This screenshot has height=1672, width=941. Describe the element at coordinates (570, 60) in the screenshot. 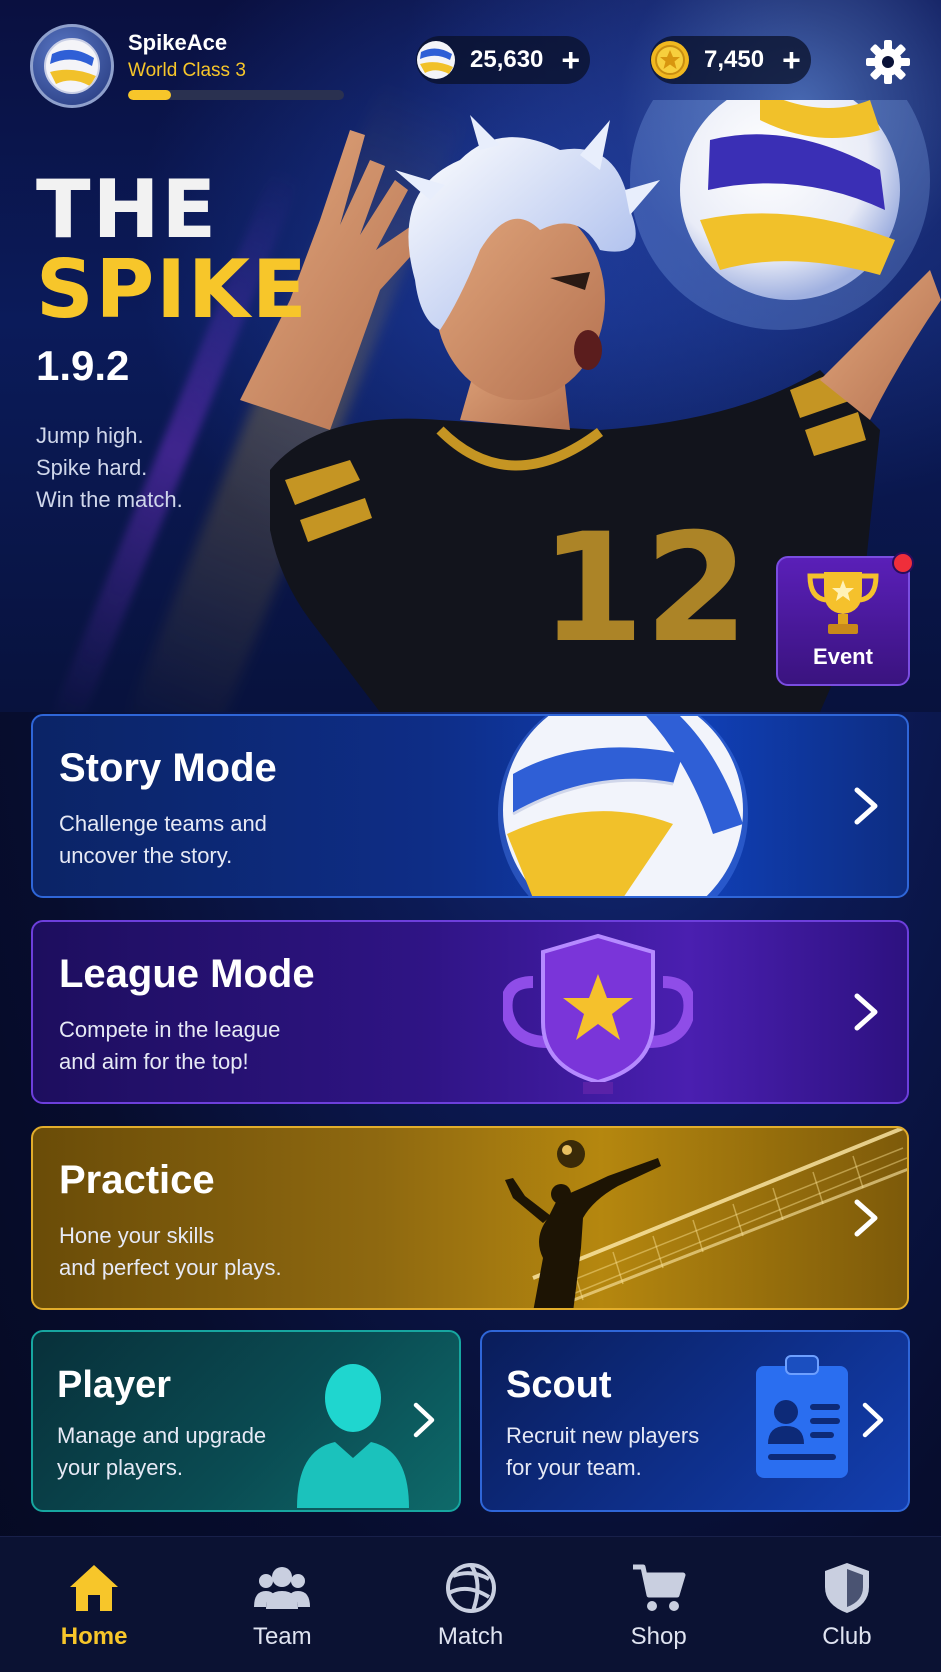

I see `add-volleyballs-button: +` at that location.